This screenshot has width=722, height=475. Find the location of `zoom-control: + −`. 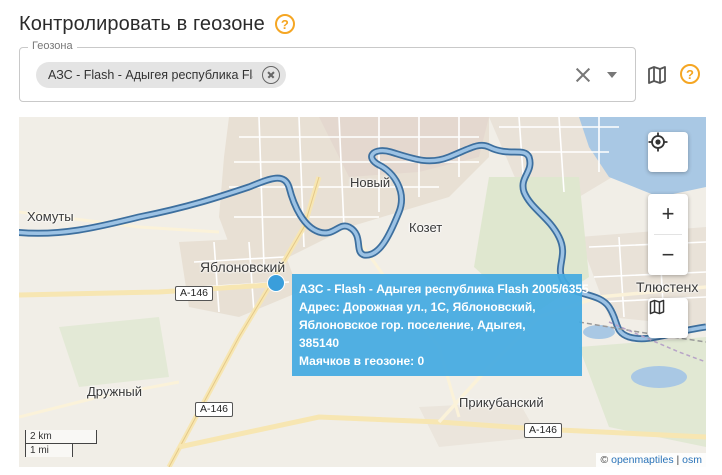

zoom-control: + − is located at coordinates (668, 234).